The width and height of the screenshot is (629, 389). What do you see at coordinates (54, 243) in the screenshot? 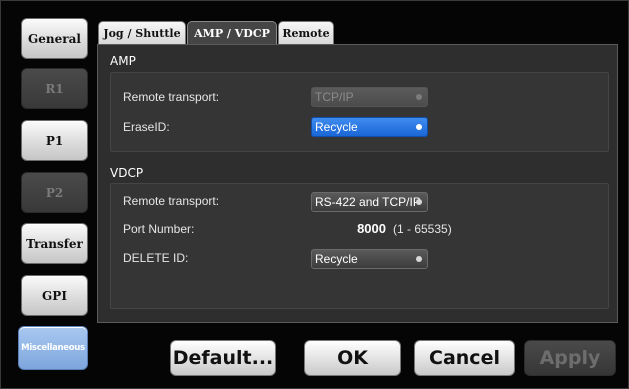
I see `nav-transfer-button: Transfer` at bounding box center [54, 243].